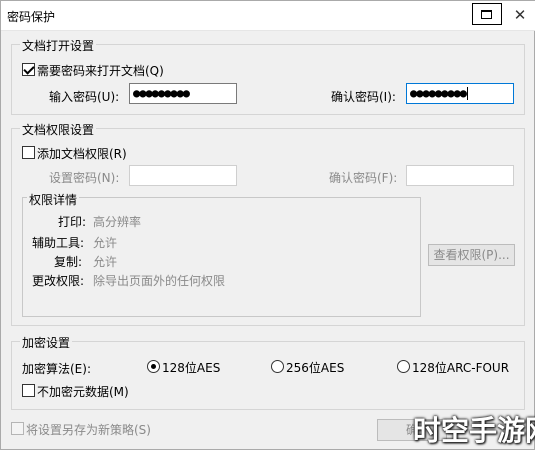  What do you see at coordinates (100, 70) in the screenshot?
I see `require-password-label: 需要密码来打开文档(Q)` at bounding box center [100, 70].